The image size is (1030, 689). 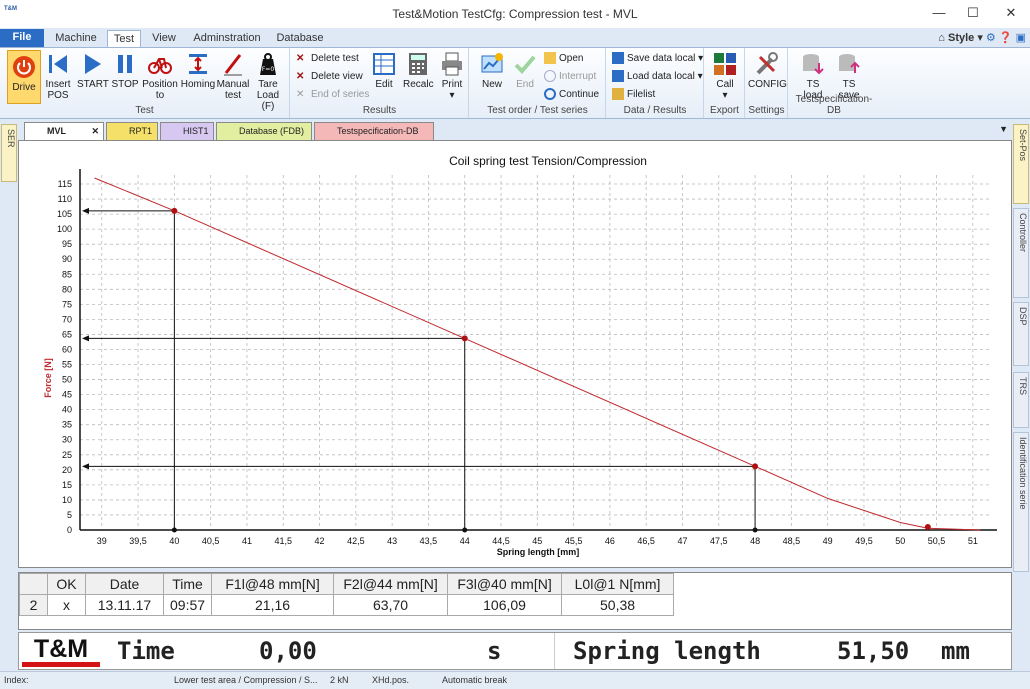 What do you see at coordinates (537, 541) in the screenshot?
I see `x-tick-label: 45` at bounding box center [537, 541].